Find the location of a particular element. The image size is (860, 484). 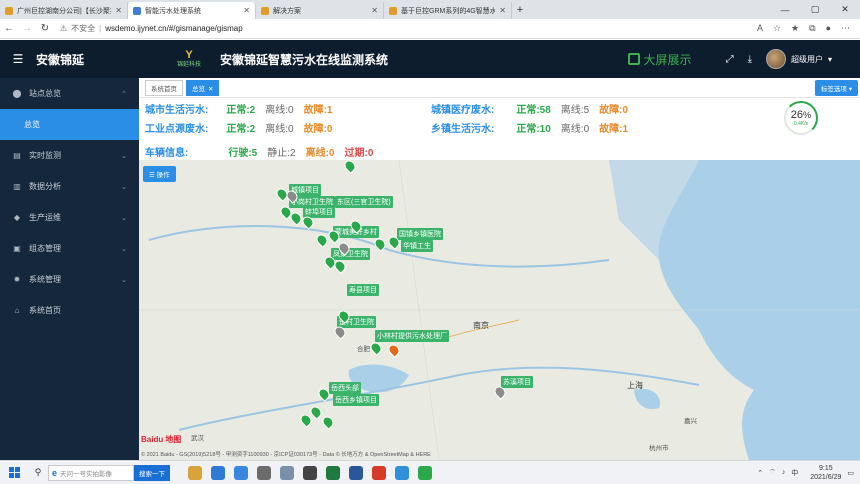

windows-start-icon is located at coordinates (14, 472).